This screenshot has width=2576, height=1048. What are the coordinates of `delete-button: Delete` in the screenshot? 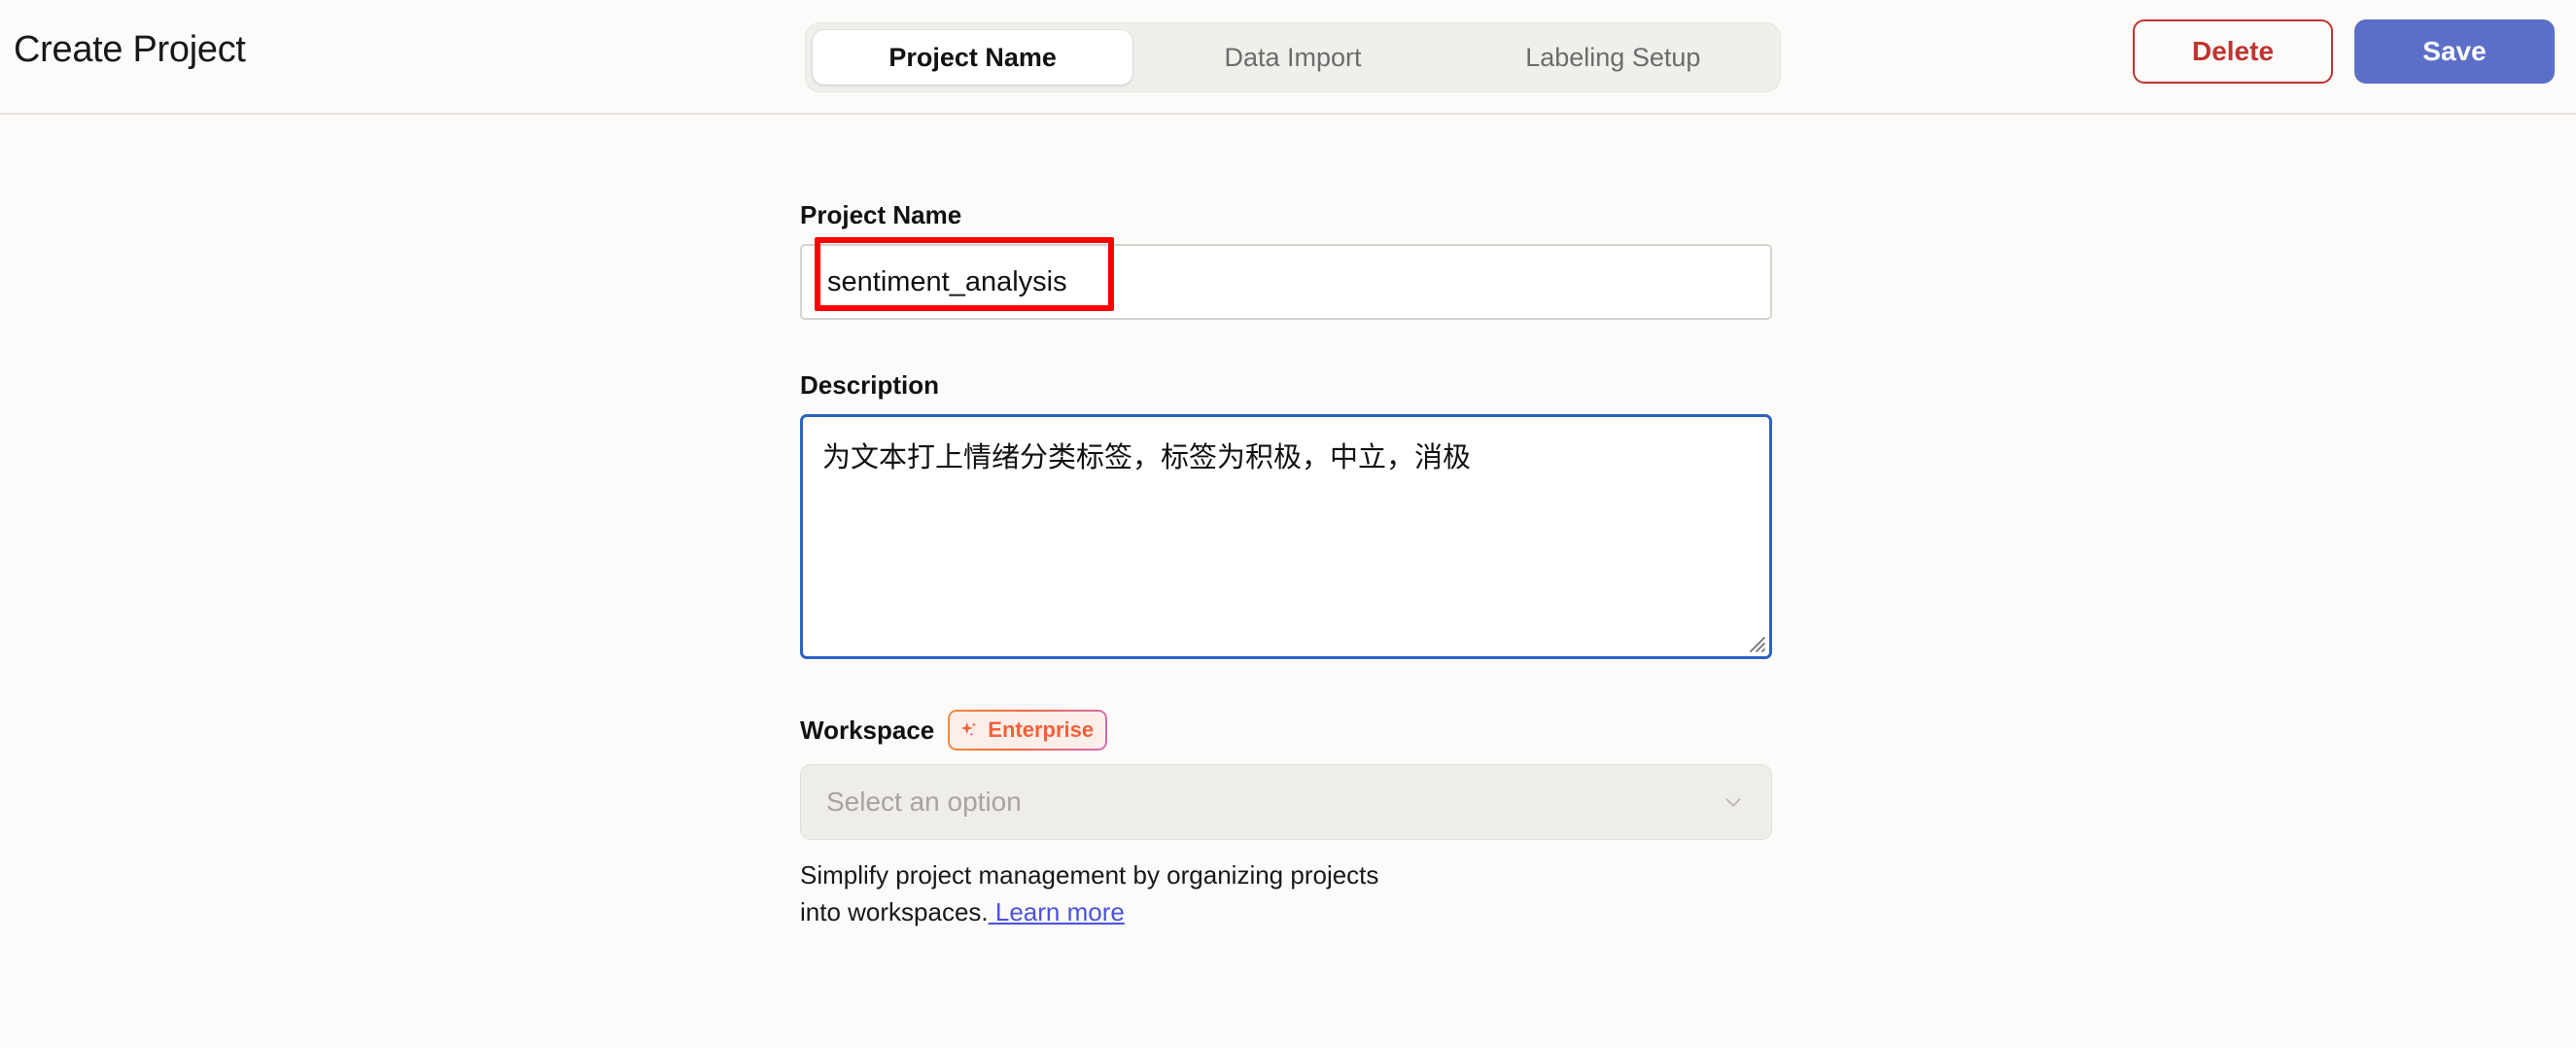 It's located at (2233, 51).